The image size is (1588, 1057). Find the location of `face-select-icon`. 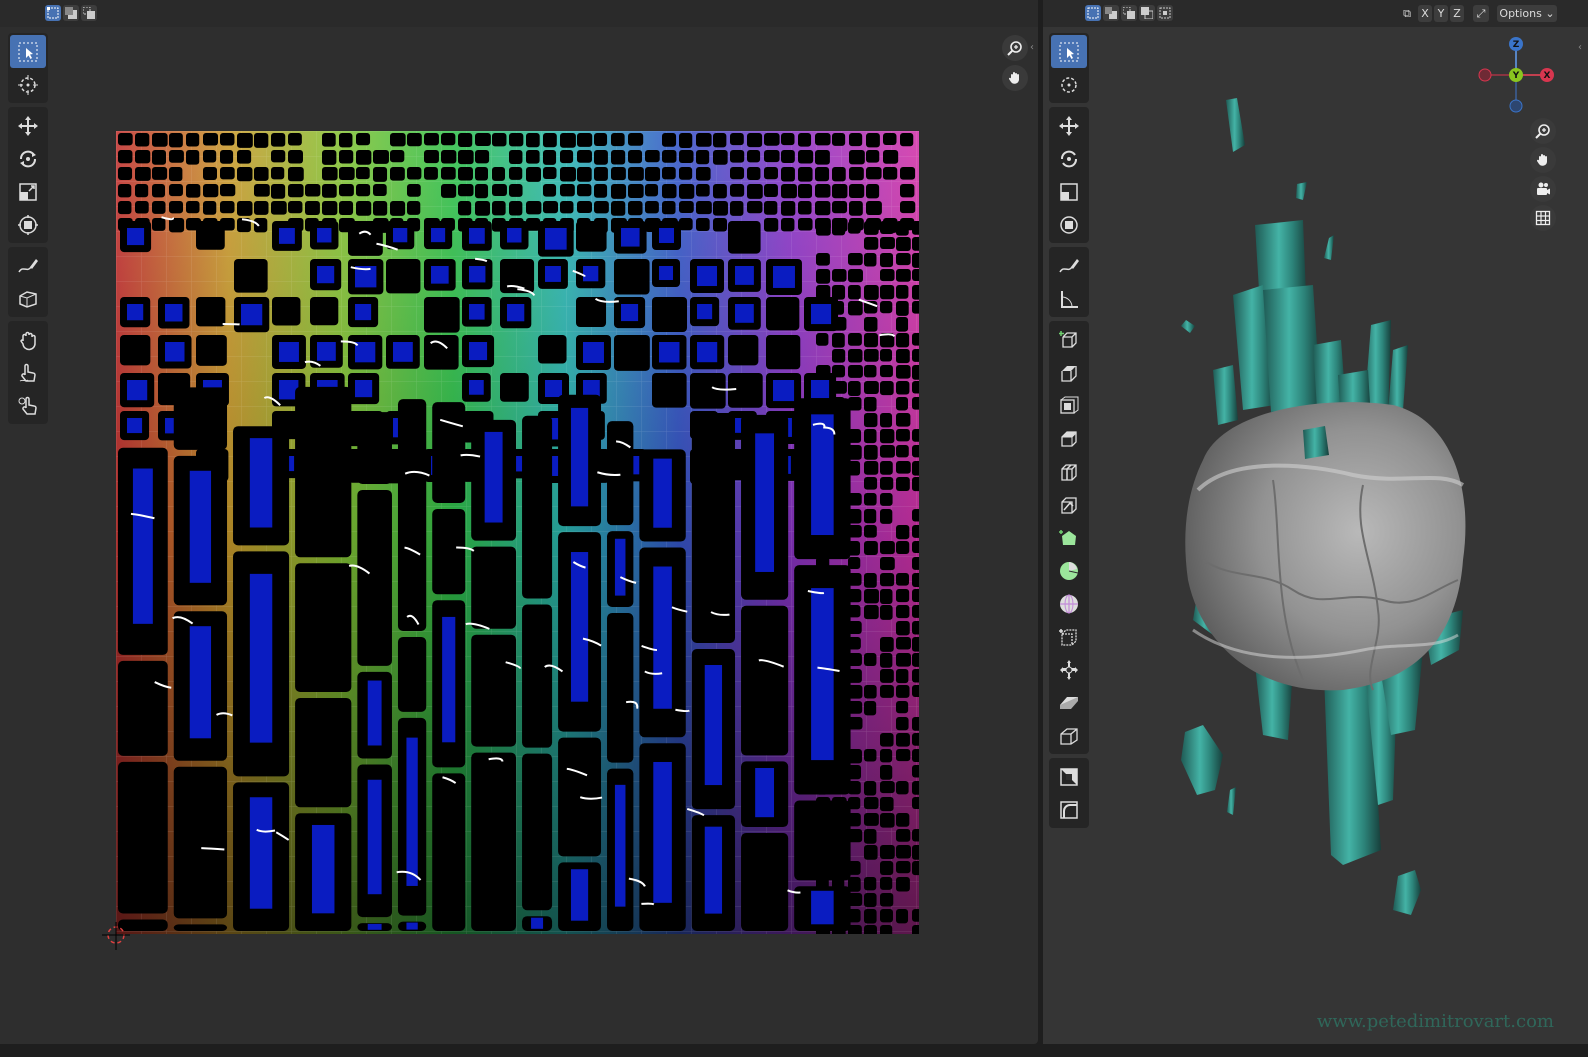

face-select-icon is located at coordinates (89, 13).